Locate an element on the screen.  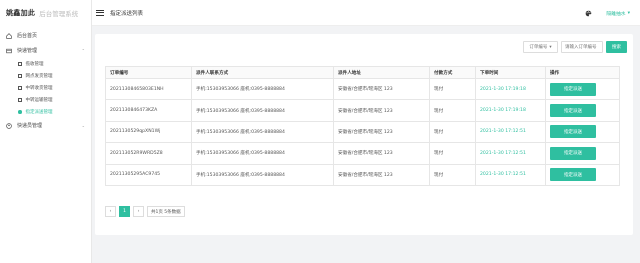
sidebar-item-label: 后台首页 is located at coordinates (27, 36).